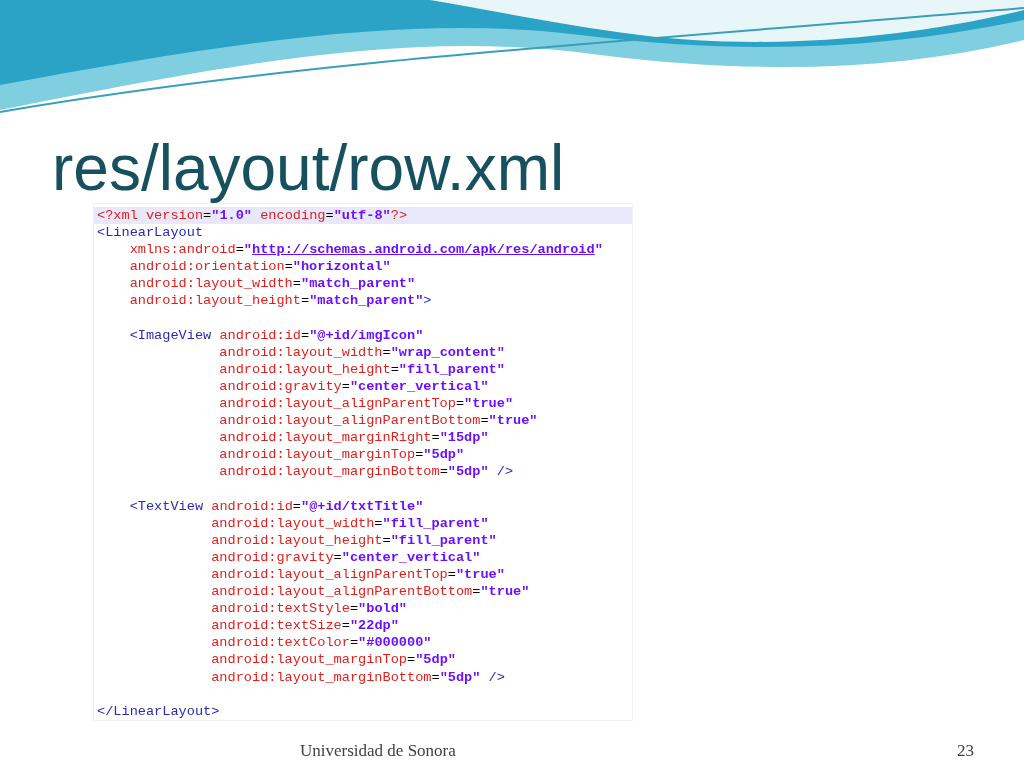  Describe the element at coordinates (309, 168) in the screenshot. I see `slide-title: res/layout/row.xml` at that location.